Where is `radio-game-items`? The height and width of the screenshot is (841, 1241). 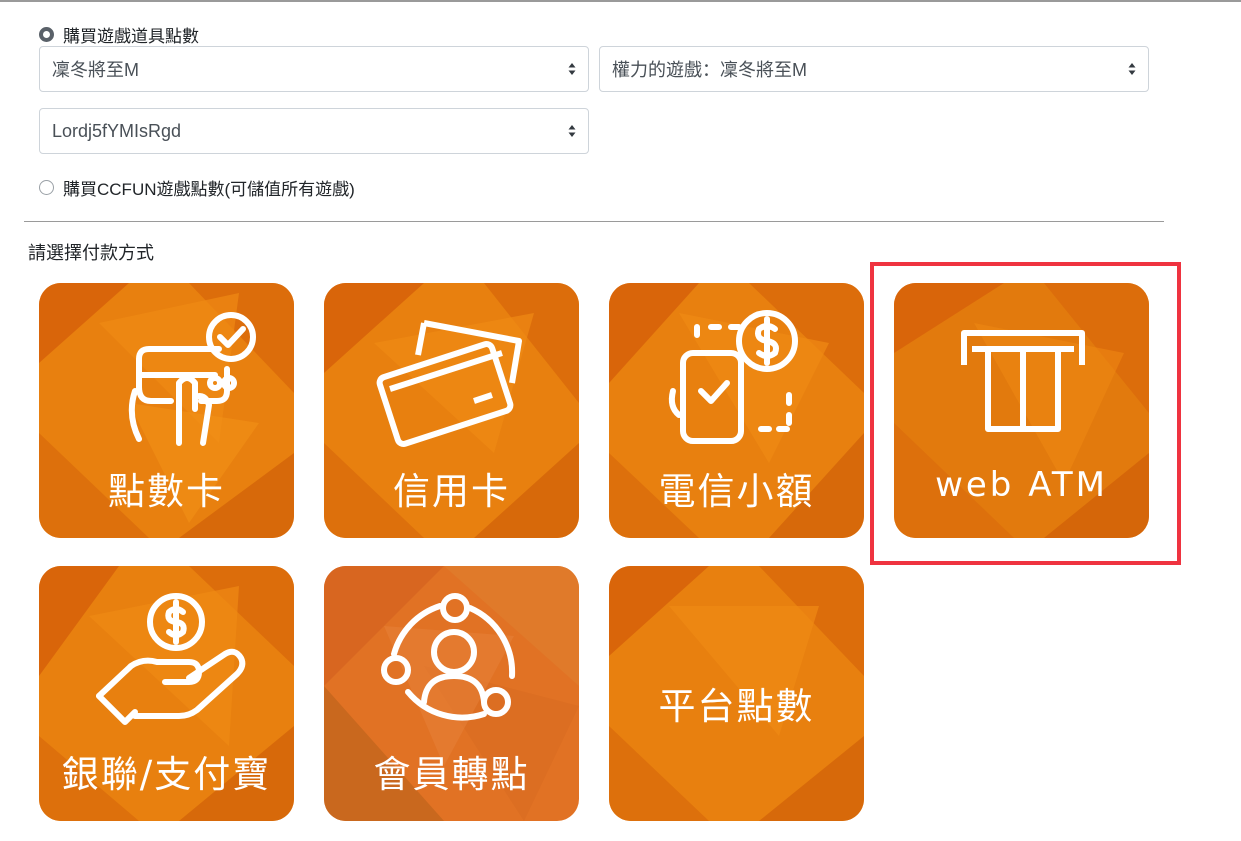
radio-game-items is located at coordinates (46, 34).